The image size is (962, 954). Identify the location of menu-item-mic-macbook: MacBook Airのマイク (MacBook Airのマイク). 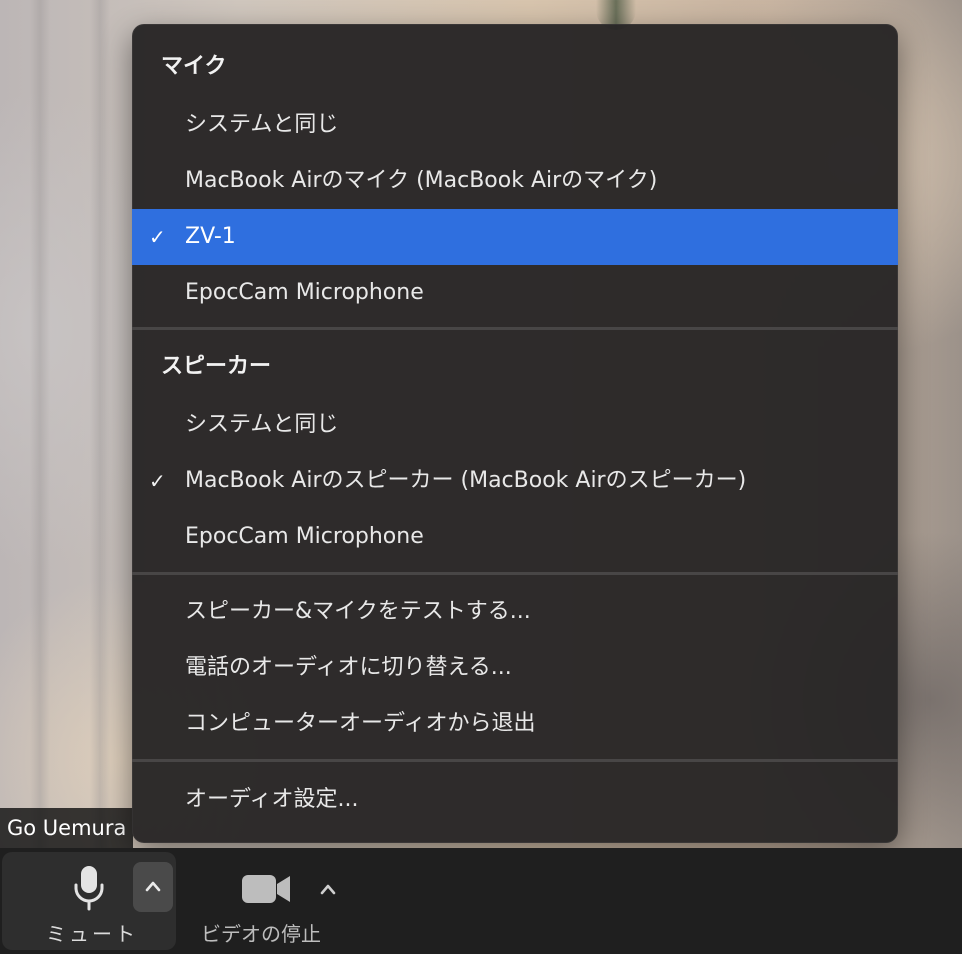
(515, 181).